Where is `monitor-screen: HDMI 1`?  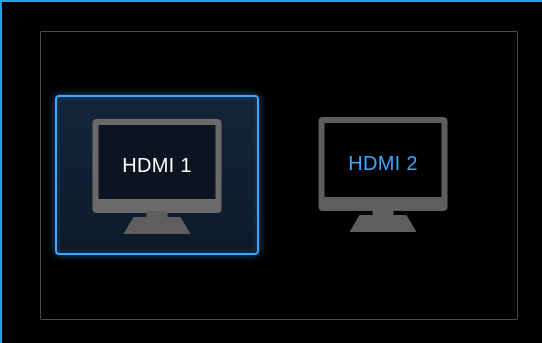
monitor-screen: HDMI 1 is located at coordinates (157, 166).